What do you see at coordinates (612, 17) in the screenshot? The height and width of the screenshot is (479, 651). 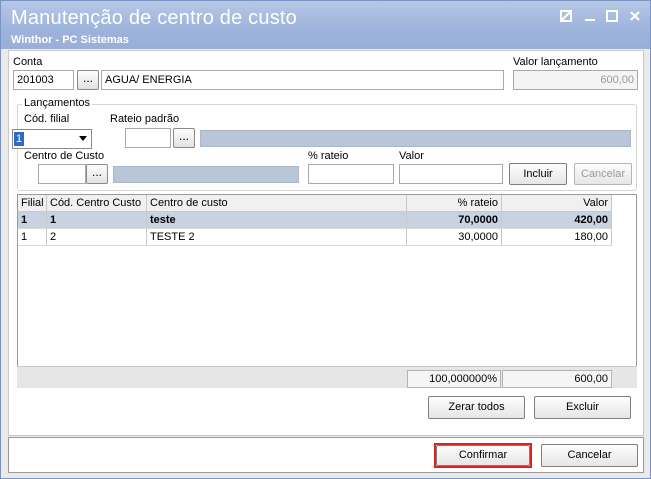 I see `maximize-icon` at bounding box center [612, 17].